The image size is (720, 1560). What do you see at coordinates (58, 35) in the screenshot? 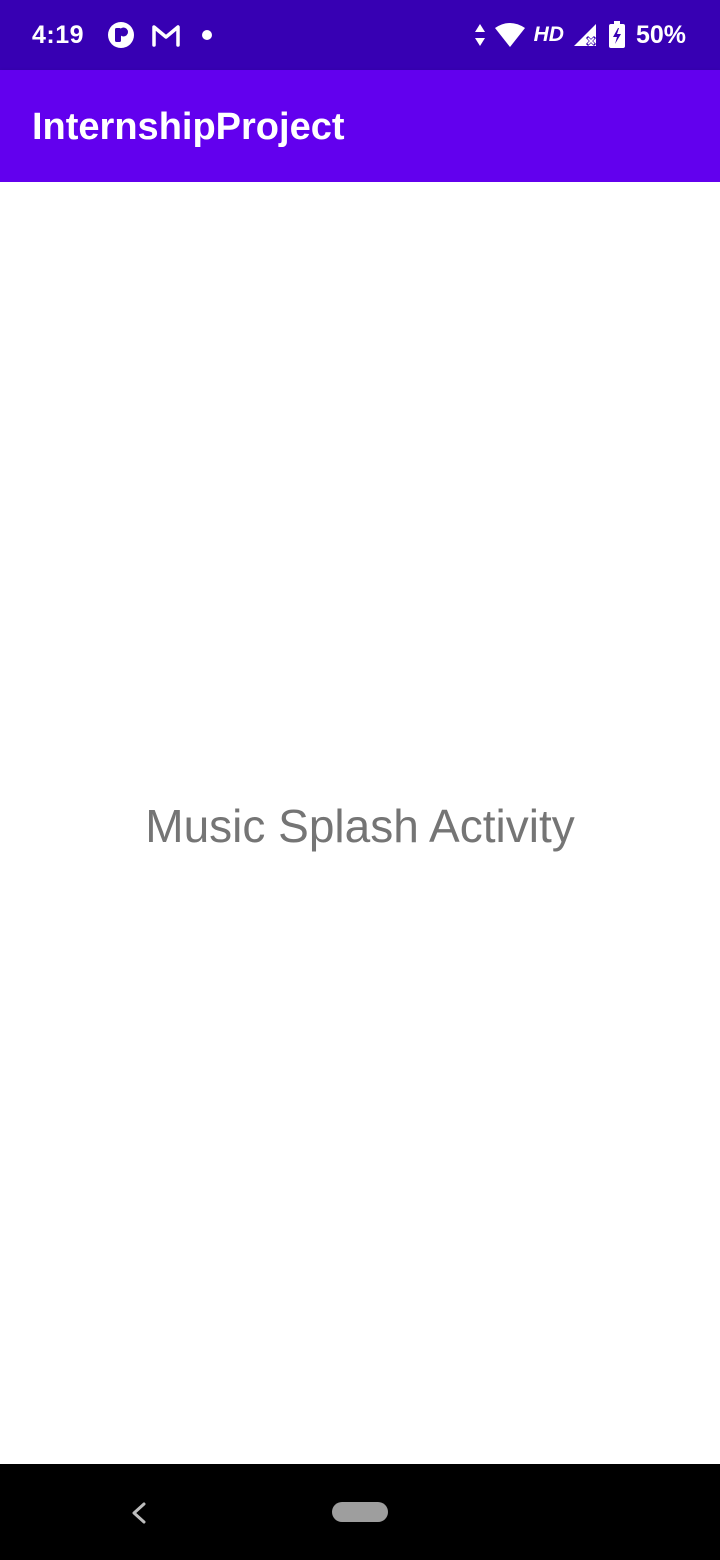
I see `status-time: 4:19` at bounding box center [58, 35].